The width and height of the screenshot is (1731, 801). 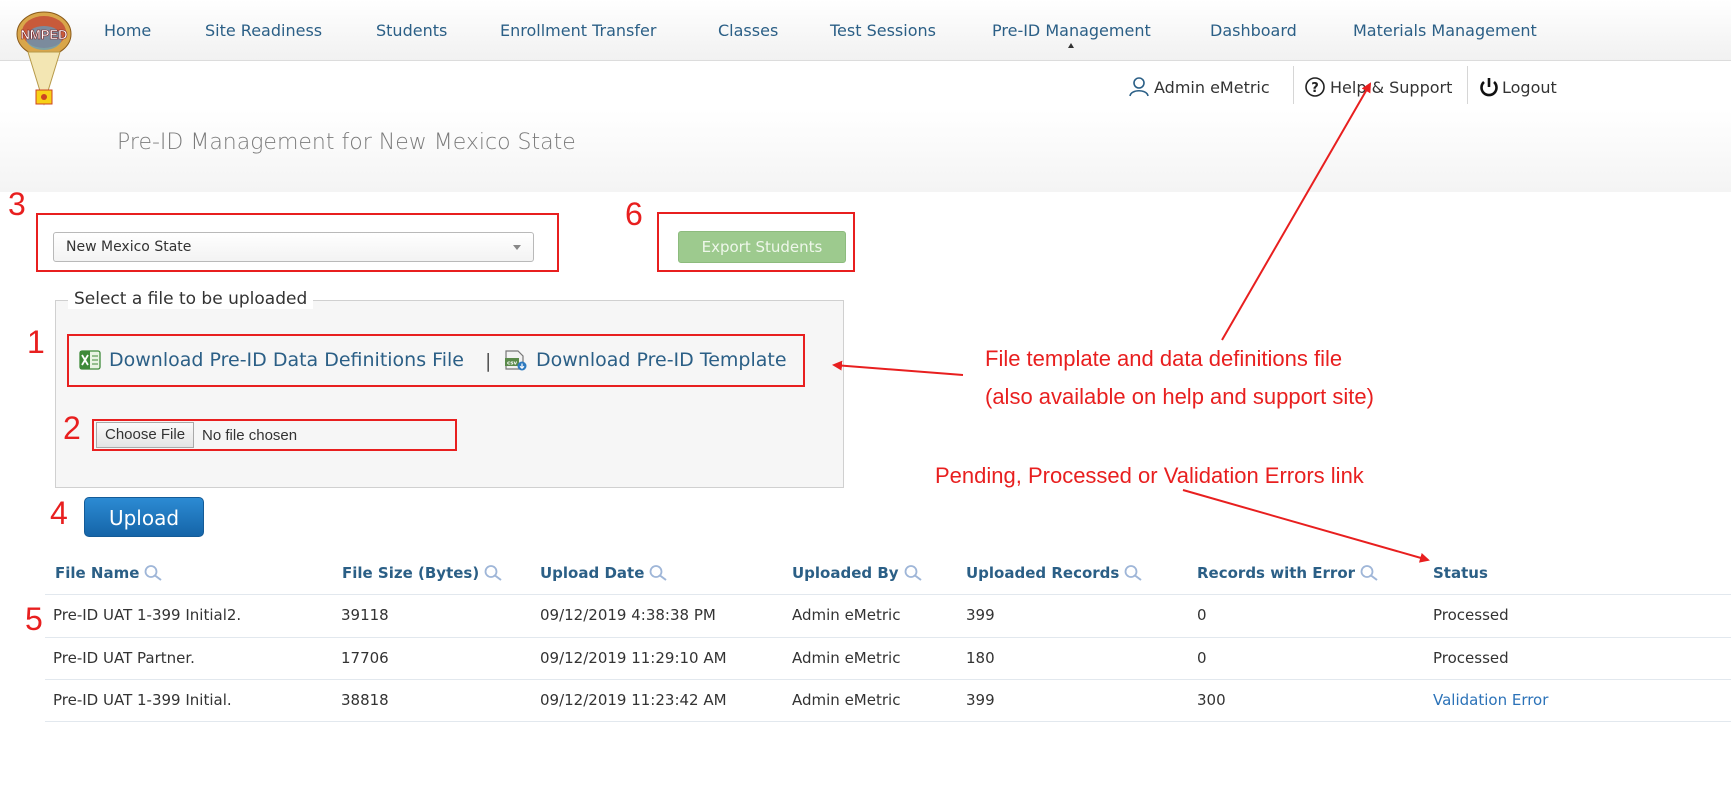 What do you see at coordinates (898, 368) in the screenshot?
I see `arrow-to-downloads` at bounding box center [898, 368].